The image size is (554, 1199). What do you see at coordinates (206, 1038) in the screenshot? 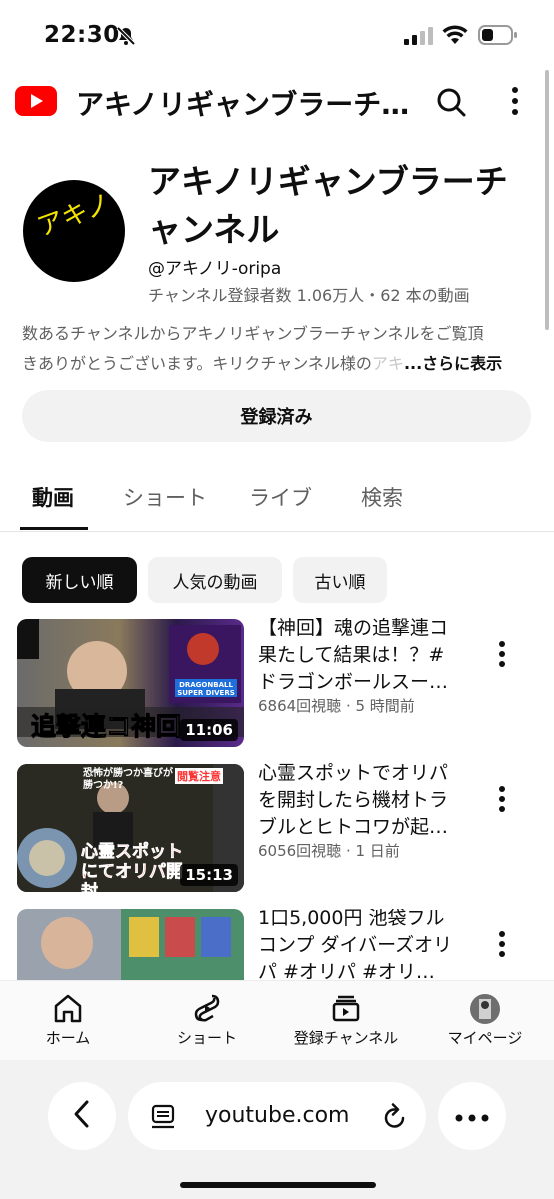
I see `nav-shorts-label: ショート` at bounding box center [206, 1038].